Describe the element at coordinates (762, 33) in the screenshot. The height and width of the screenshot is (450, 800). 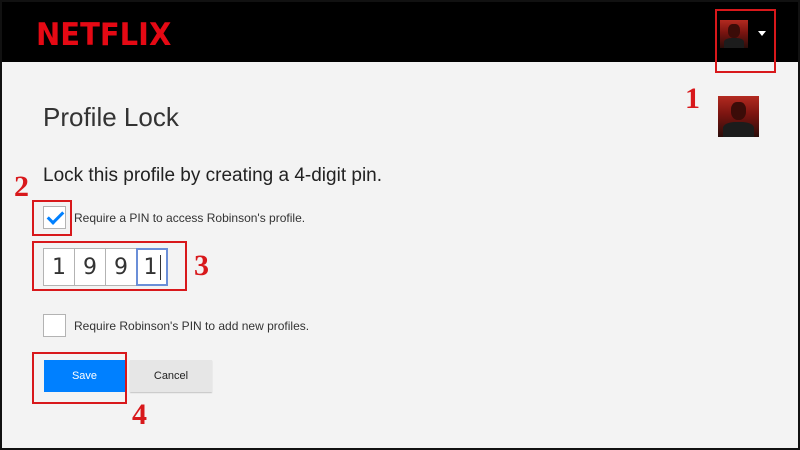
I see `caret-down-icon` at that location.